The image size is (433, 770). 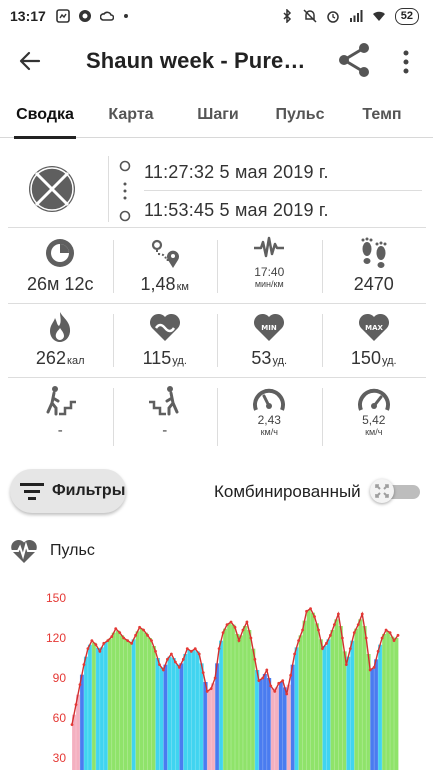 I want to click on stat-unit: кал, so click(x=75, y=361).